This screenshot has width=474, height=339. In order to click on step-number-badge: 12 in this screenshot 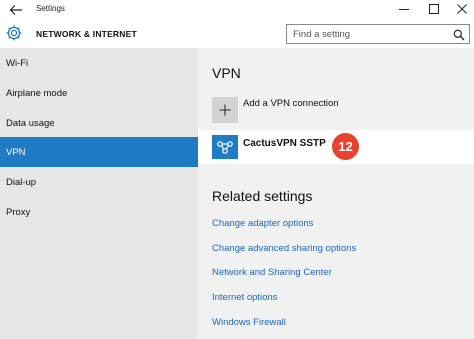, I will do `click(345, 146)`.